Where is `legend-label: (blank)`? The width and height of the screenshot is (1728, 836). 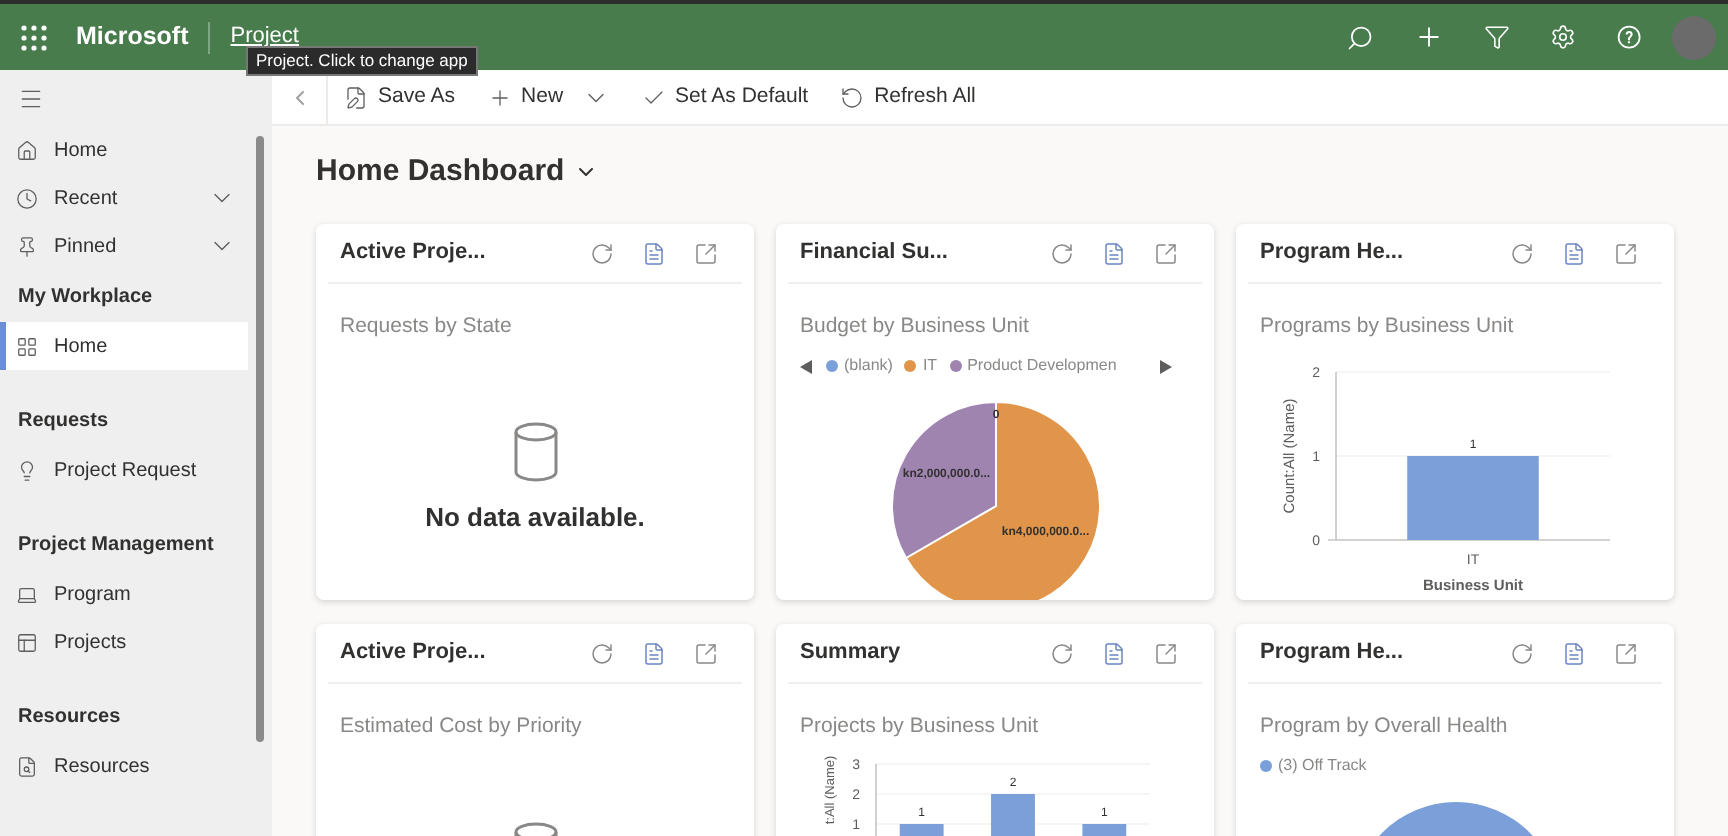 legend-label: (blank) is located at coordinates (868, 366).